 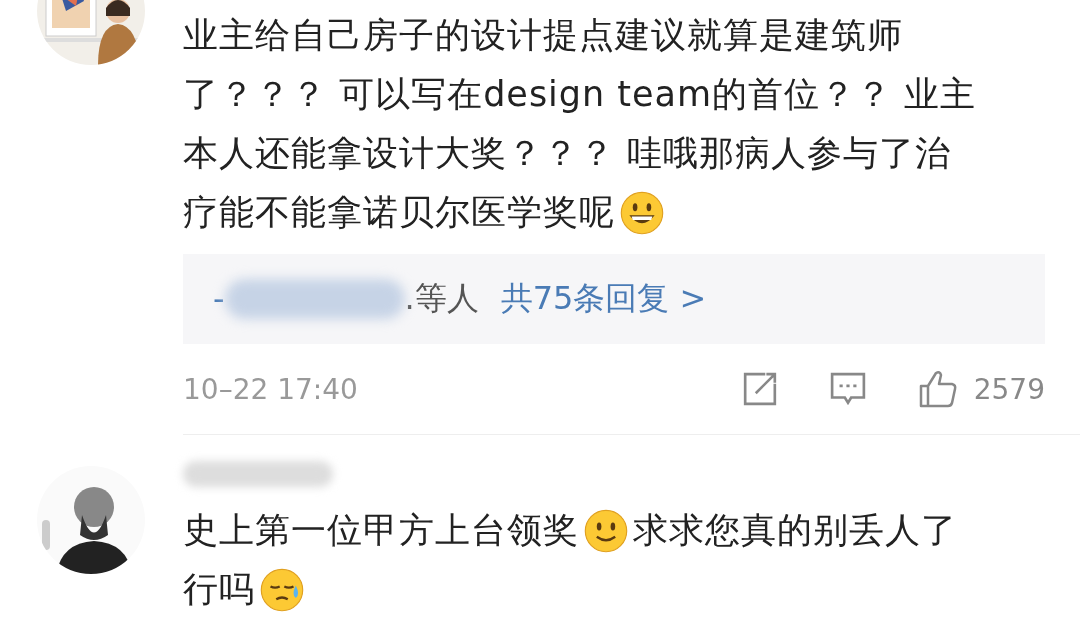 What do you see at coordinates (603, 299) in the screenshot?
I see `all-replies-link: 共75条回复 >` at bounding box center [603, 299].